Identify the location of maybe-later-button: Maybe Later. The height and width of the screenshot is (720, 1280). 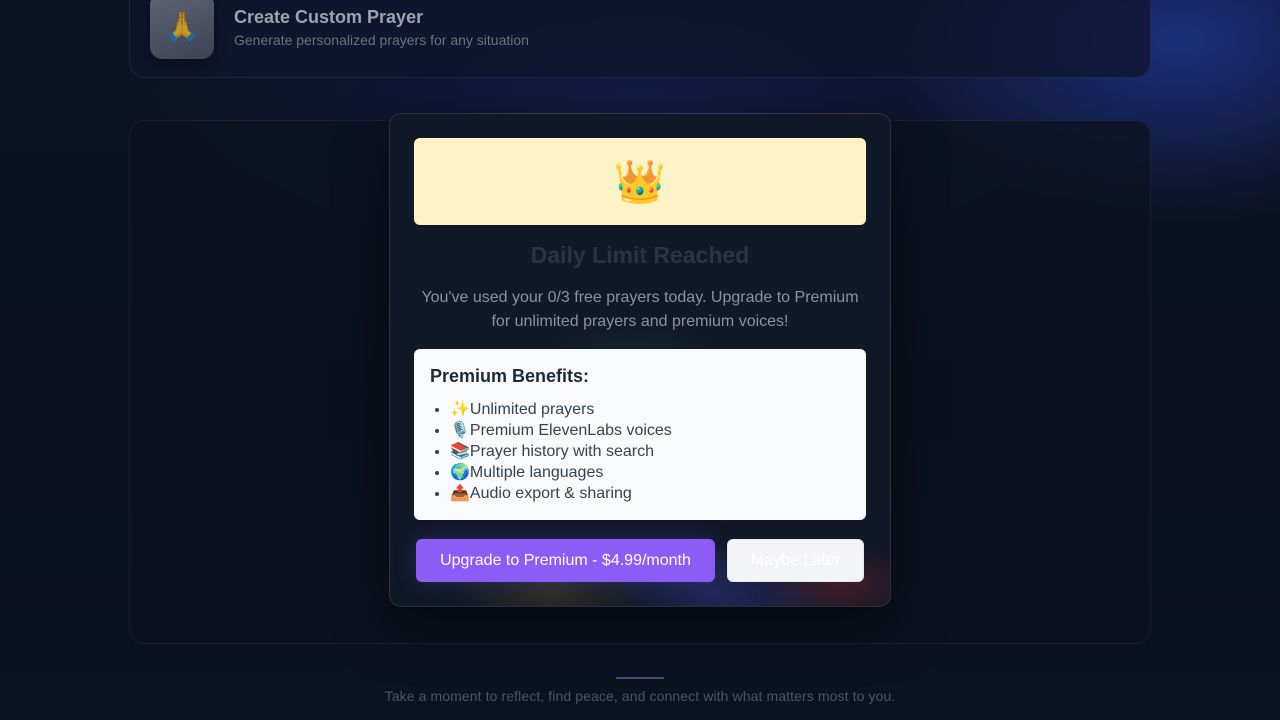
(795, 560).